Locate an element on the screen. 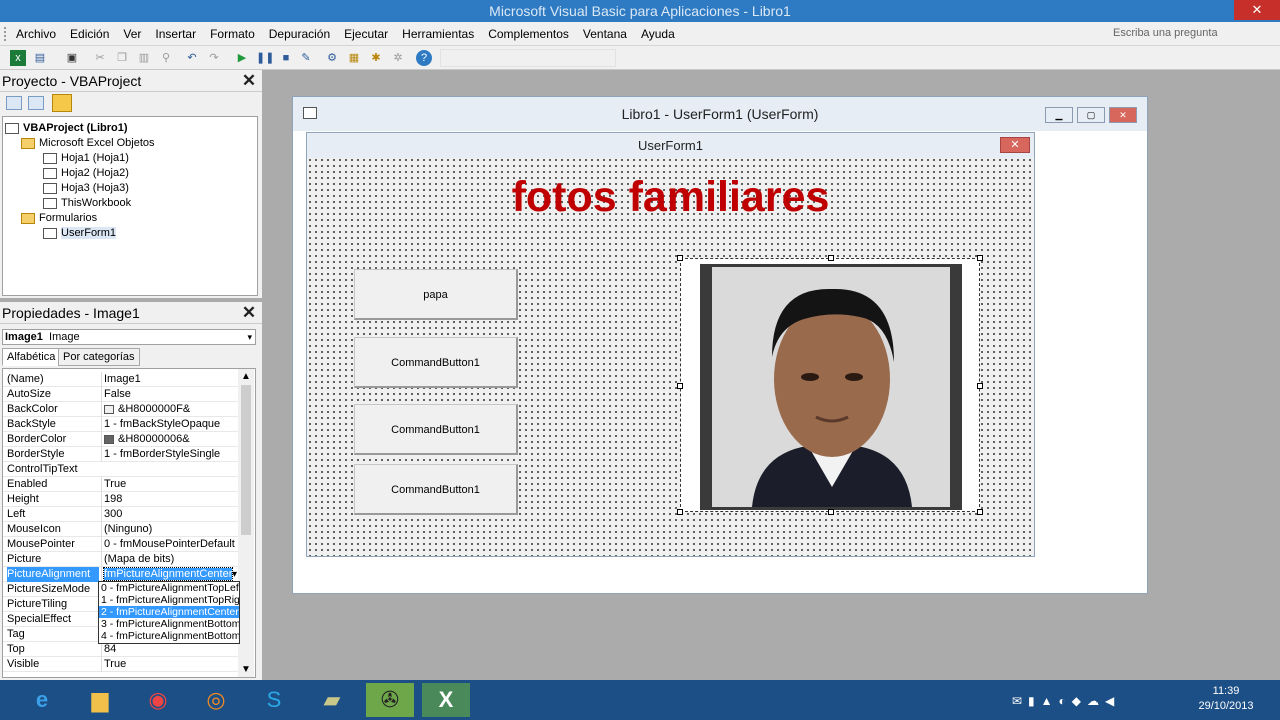 This screenshot has width=1280, height=720. properties-scrollbar: ▲ ▼ is located at coordinates (246, 523).